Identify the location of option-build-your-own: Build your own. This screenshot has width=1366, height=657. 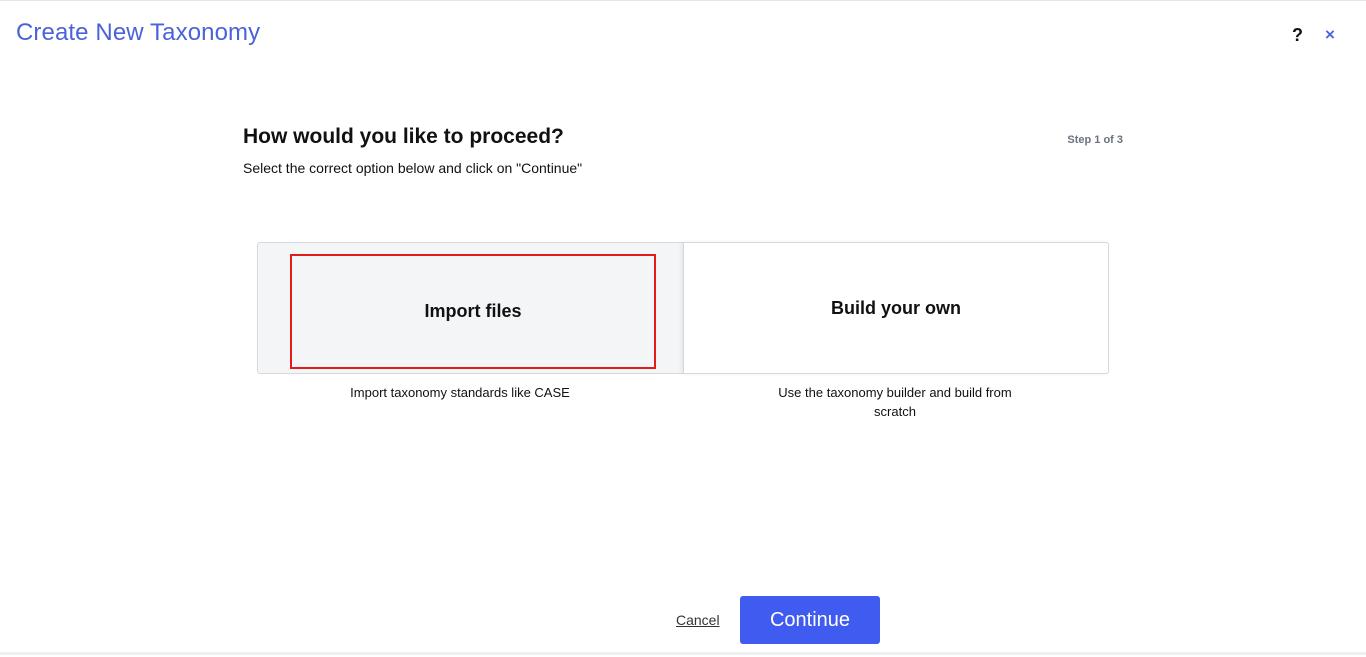
(896, 308).